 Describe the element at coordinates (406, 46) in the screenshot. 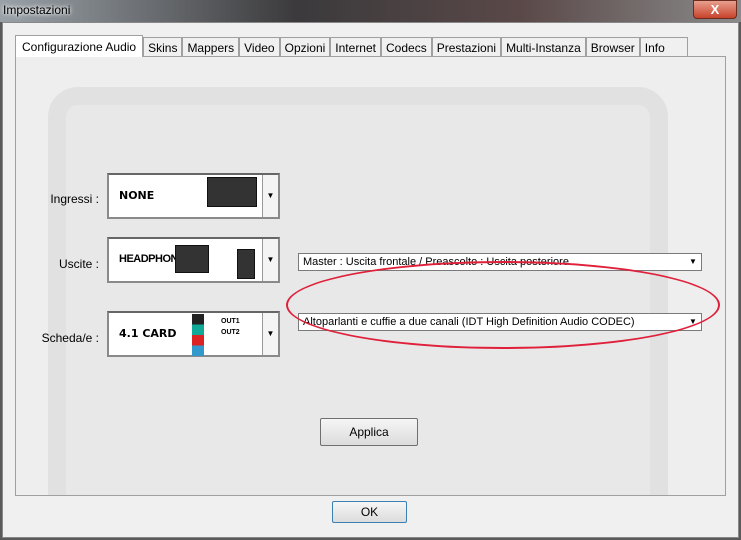

I see `tab-codecs: Codecs` at that location.